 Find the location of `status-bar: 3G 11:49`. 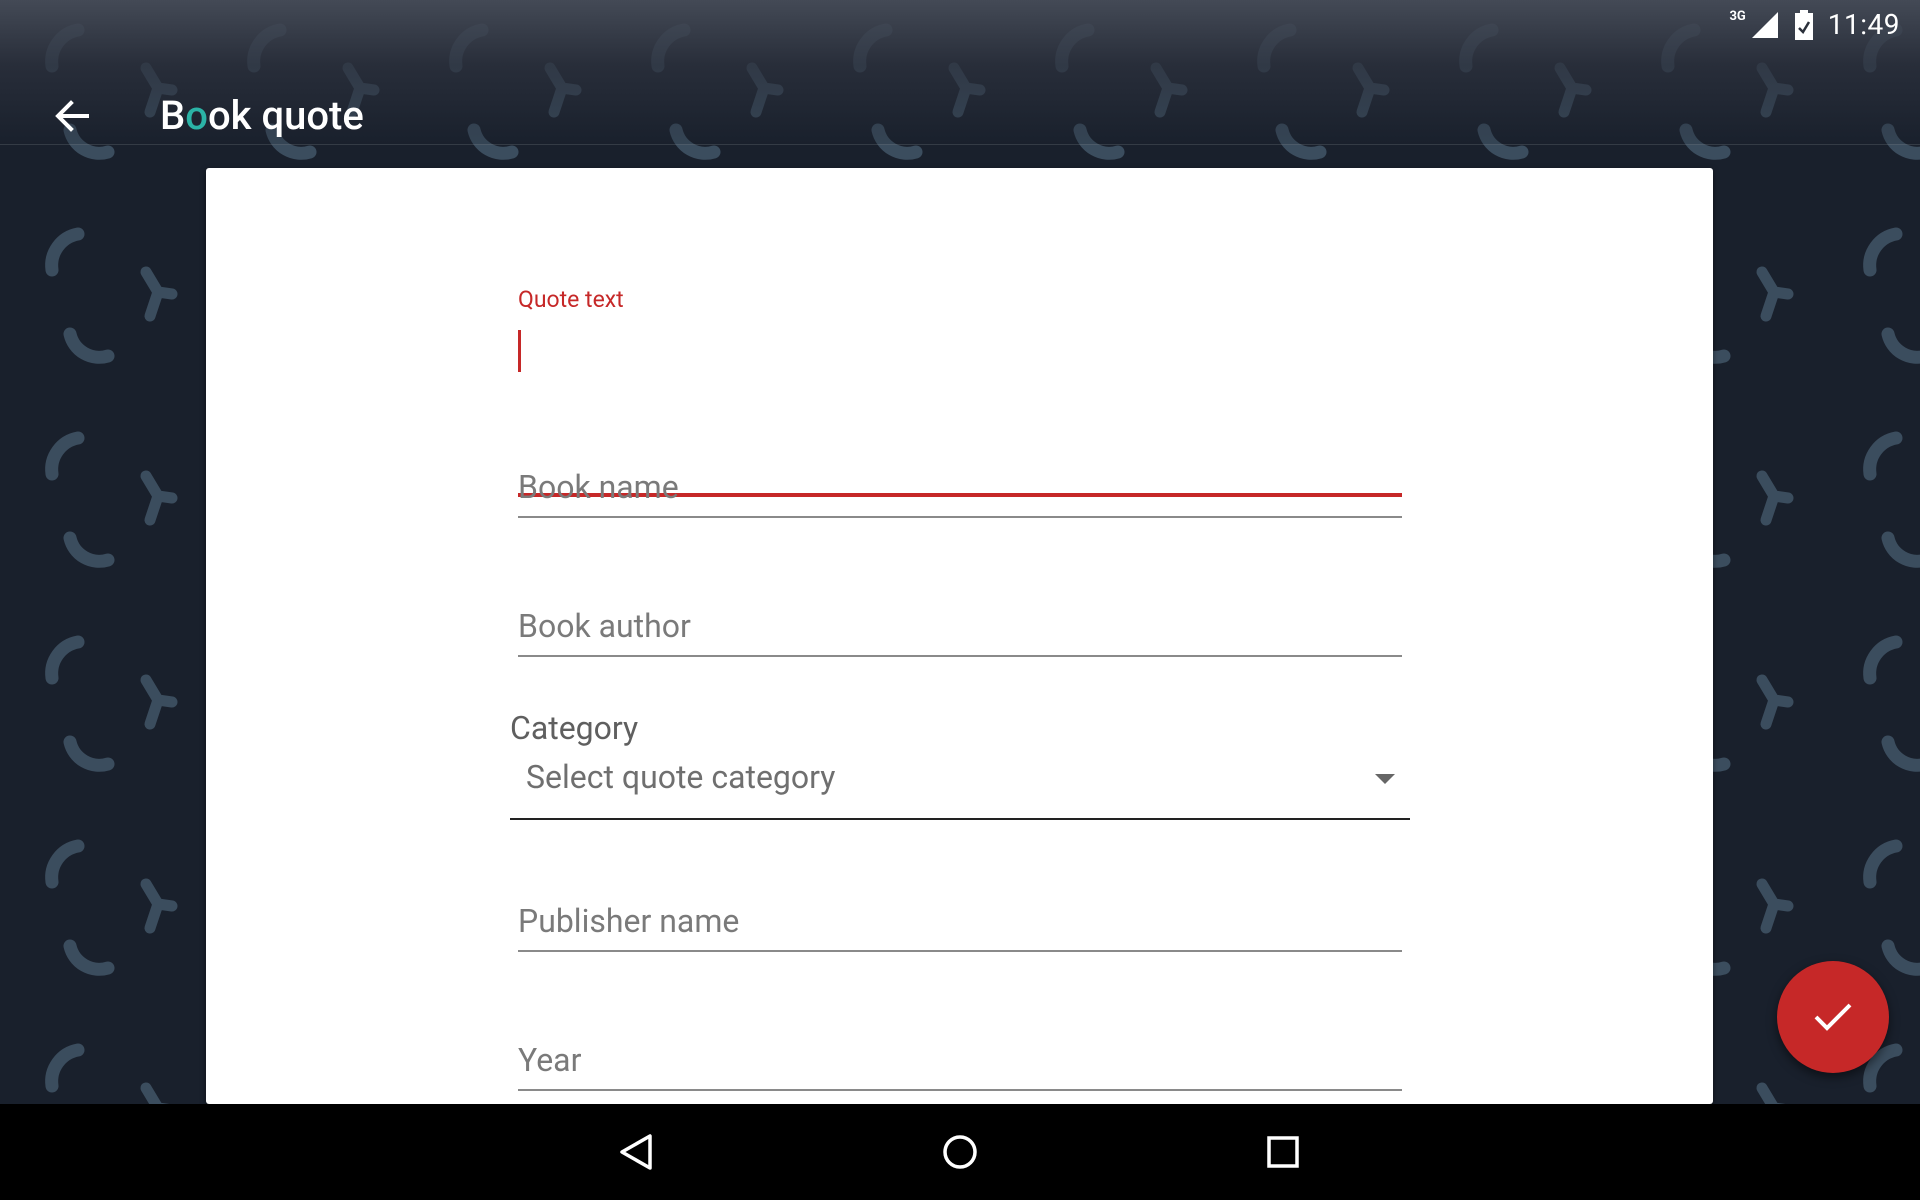

status-bar: 3G 11:49 is located at coordinates (960, 24).